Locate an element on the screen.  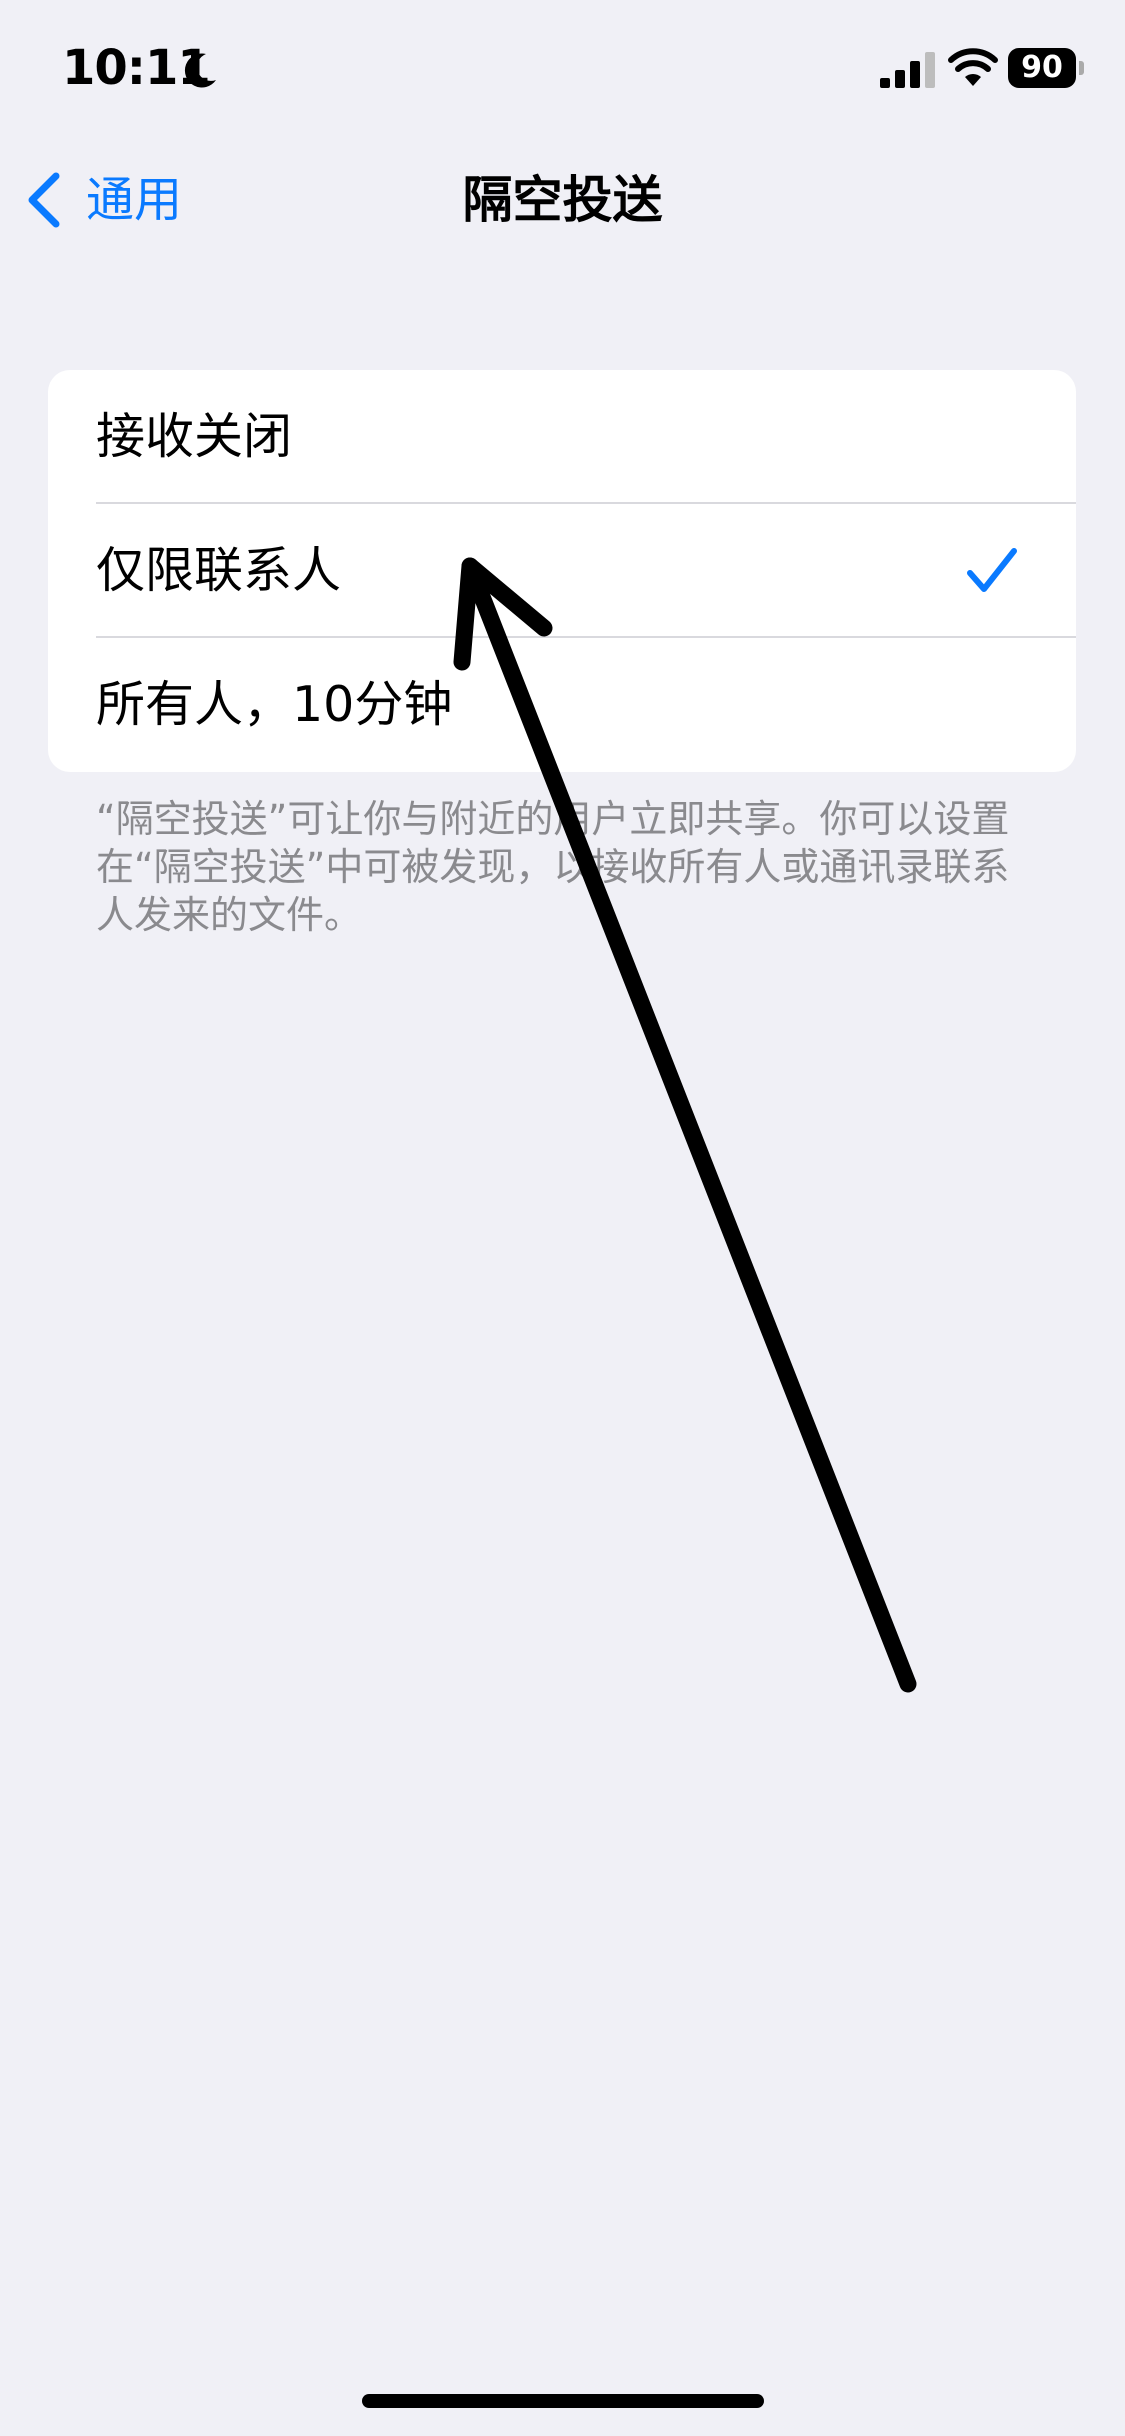
option-everyone-10-minutes: 所有人，10分钟 is located at coordinates (562, 705).